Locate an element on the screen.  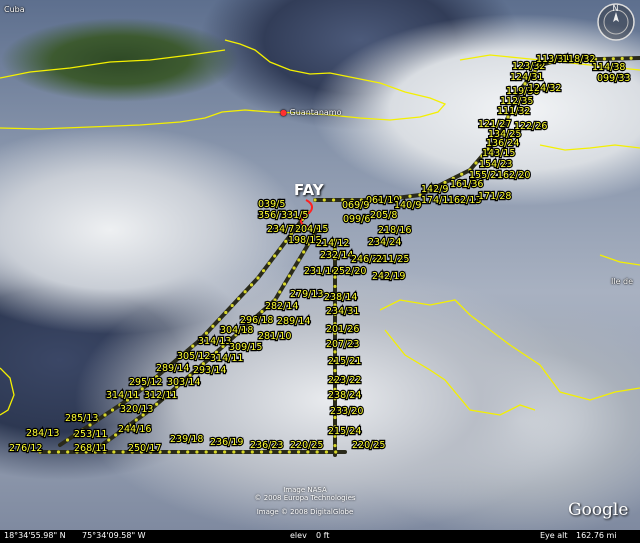
observation-label: 171/28 is located at coordinates (495, 196).